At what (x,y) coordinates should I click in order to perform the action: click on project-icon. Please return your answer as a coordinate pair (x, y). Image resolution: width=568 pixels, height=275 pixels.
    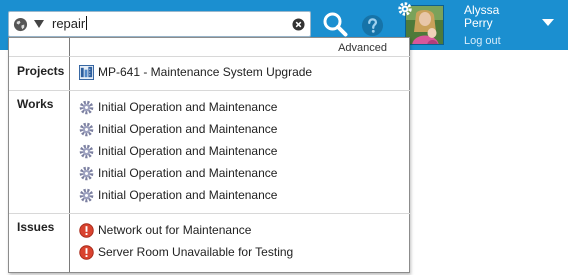
    Looking at the image, I should click on (86, 72).